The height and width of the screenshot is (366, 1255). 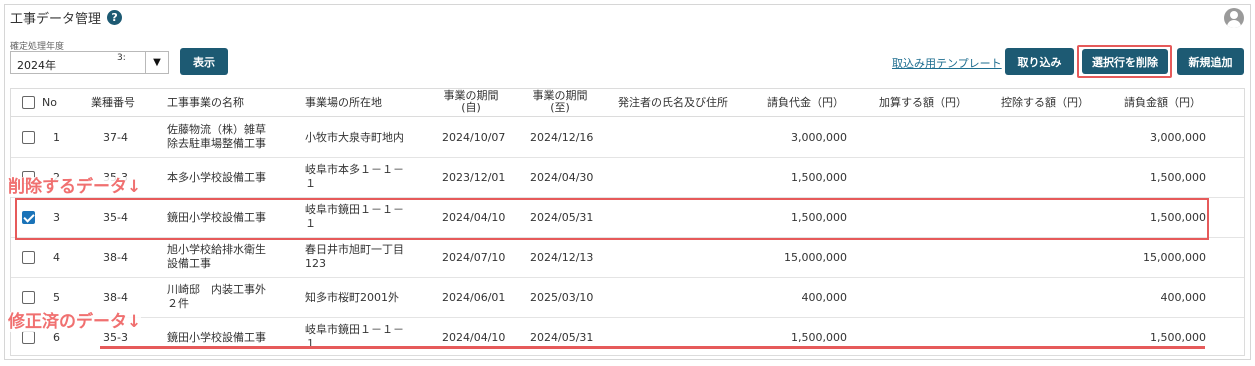 I want to click on header-category: 業種番号, so click(x=113, y=102).